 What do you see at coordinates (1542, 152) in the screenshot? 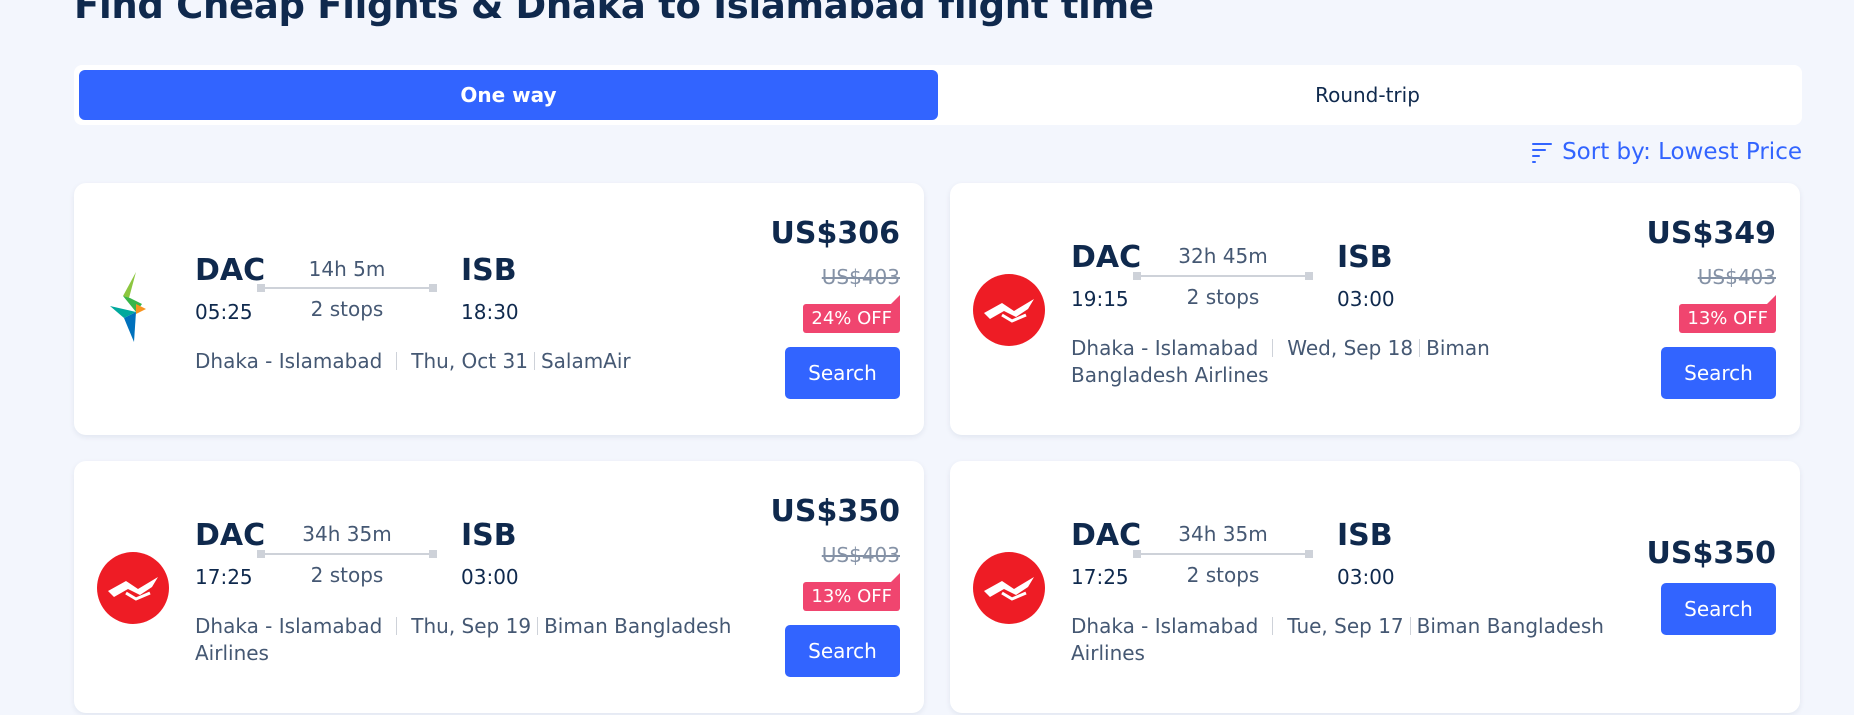
I see `sort-icon` at bounding box center [1542, 152].